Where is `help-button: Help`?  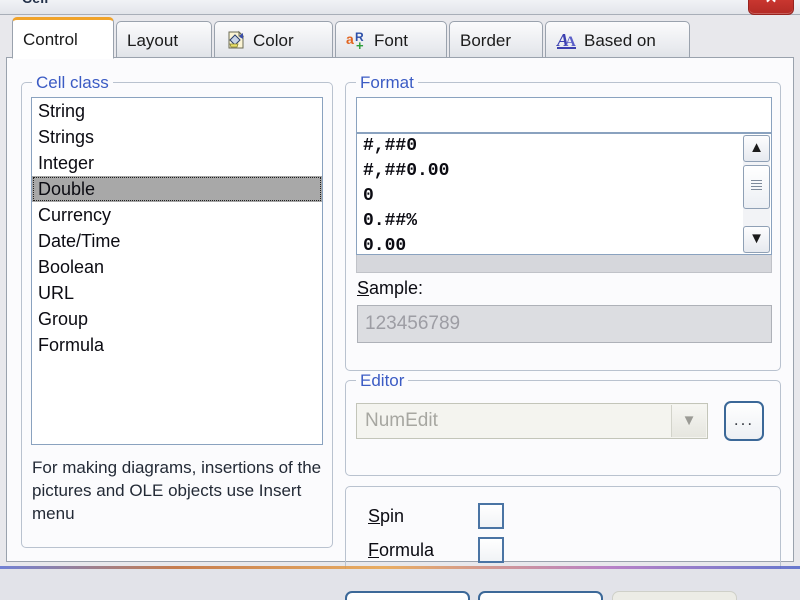
help-button: Help is located at coordinates (674, 595).